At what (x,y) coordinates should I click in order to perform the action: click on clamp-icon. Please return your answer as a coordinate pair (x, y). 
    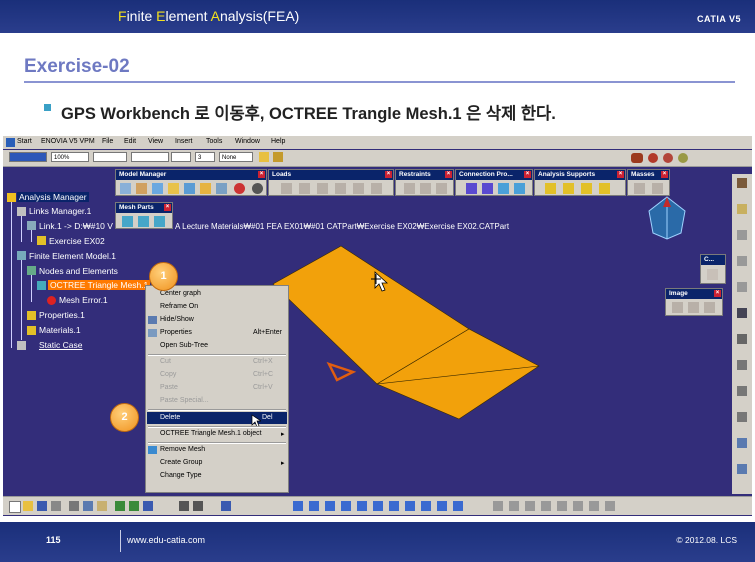
    Looking at the image, I should click on (409, 188).